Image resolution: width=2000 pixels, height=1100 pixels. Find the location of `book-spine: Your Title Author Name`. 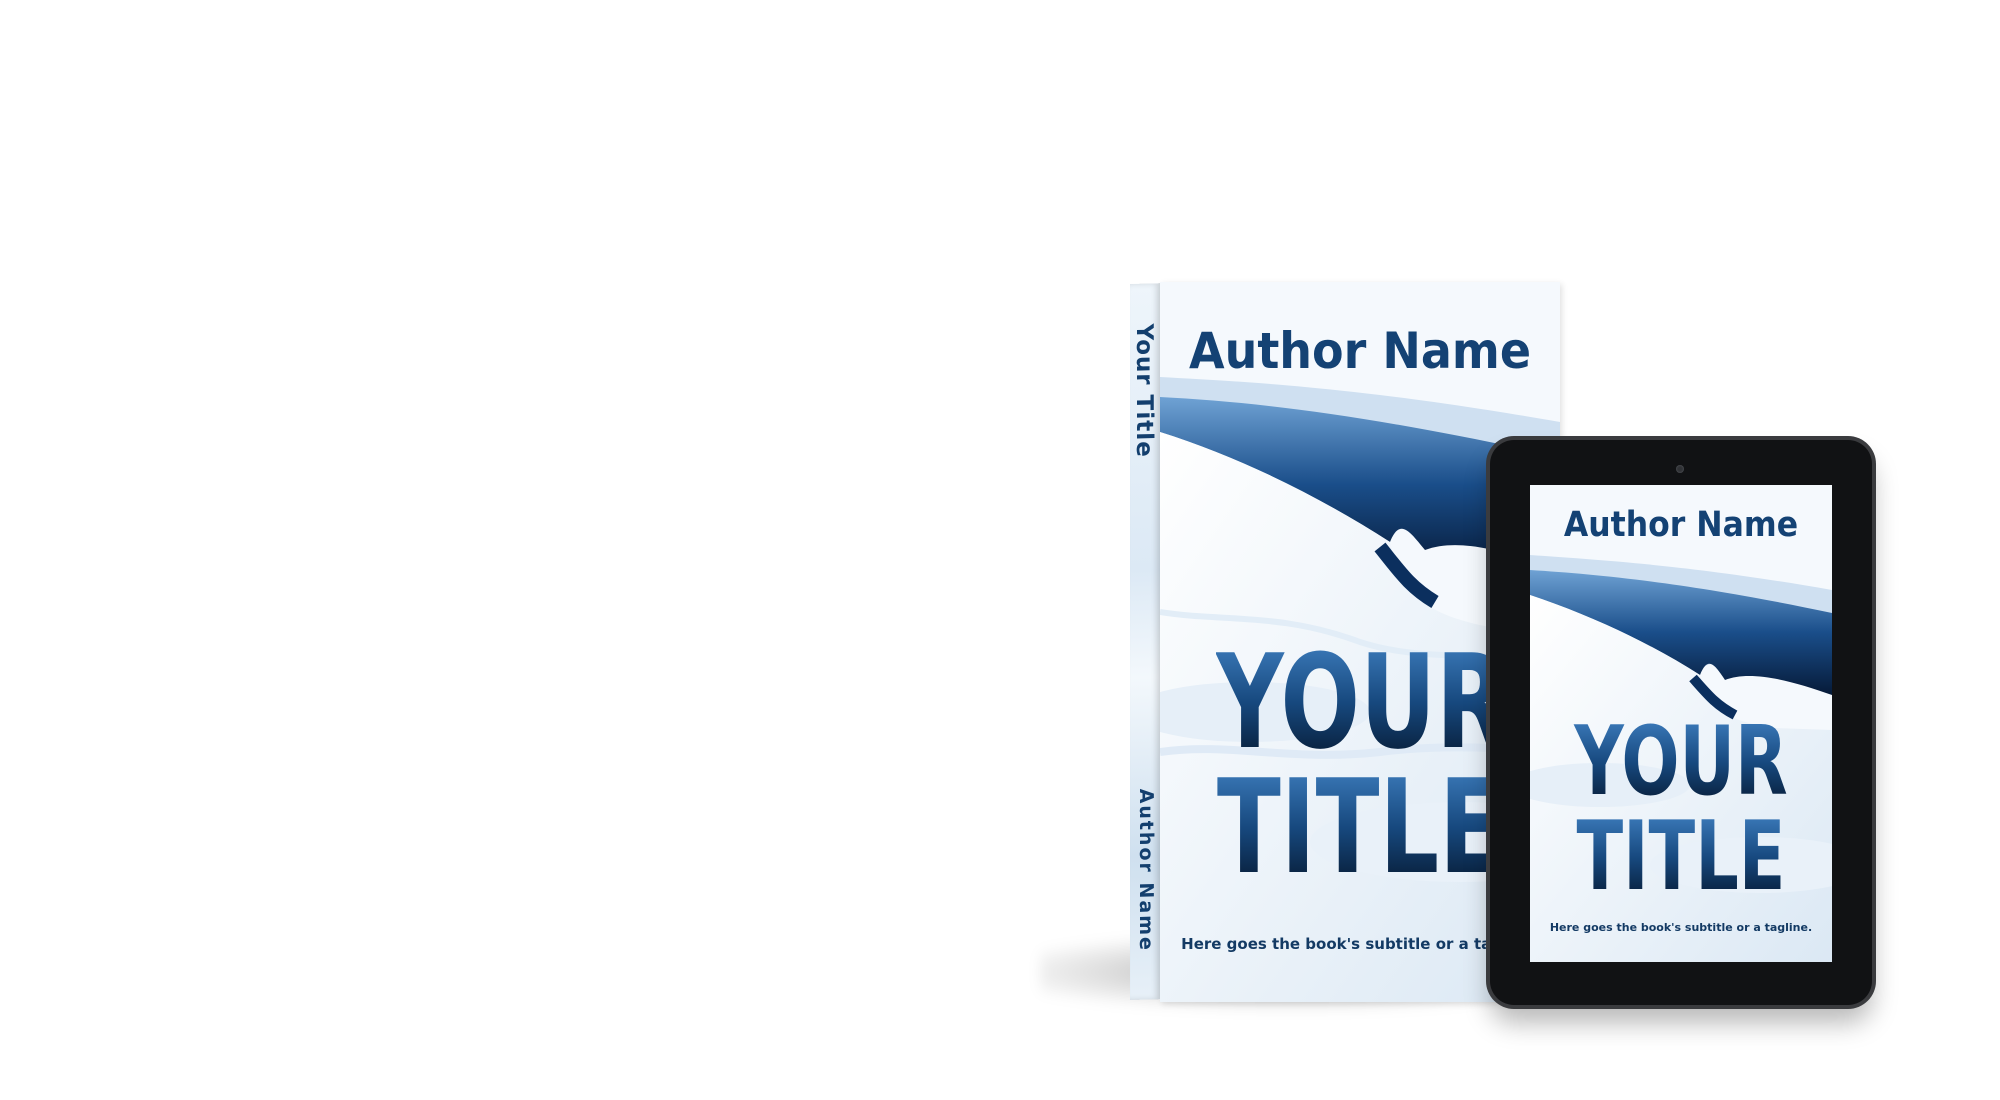

book-spine: Your Title Author Name is located at coordinates (1145, 641).